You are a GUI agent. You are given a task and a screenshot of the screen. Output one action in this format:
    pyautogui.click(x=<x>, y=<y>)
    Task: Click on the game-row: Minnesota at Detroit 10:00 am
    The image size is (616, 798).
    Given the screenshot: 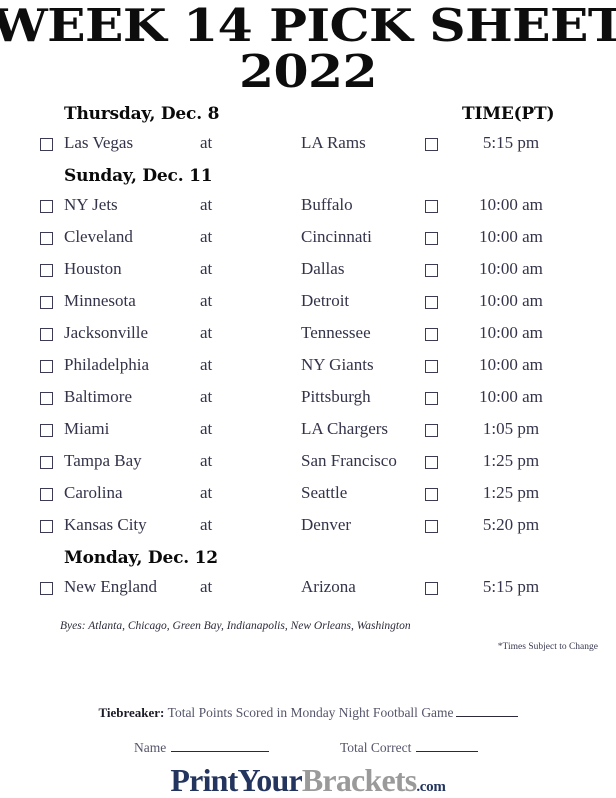 What is the action you would take?
    pyautogui.click(x=308, y=306)
    